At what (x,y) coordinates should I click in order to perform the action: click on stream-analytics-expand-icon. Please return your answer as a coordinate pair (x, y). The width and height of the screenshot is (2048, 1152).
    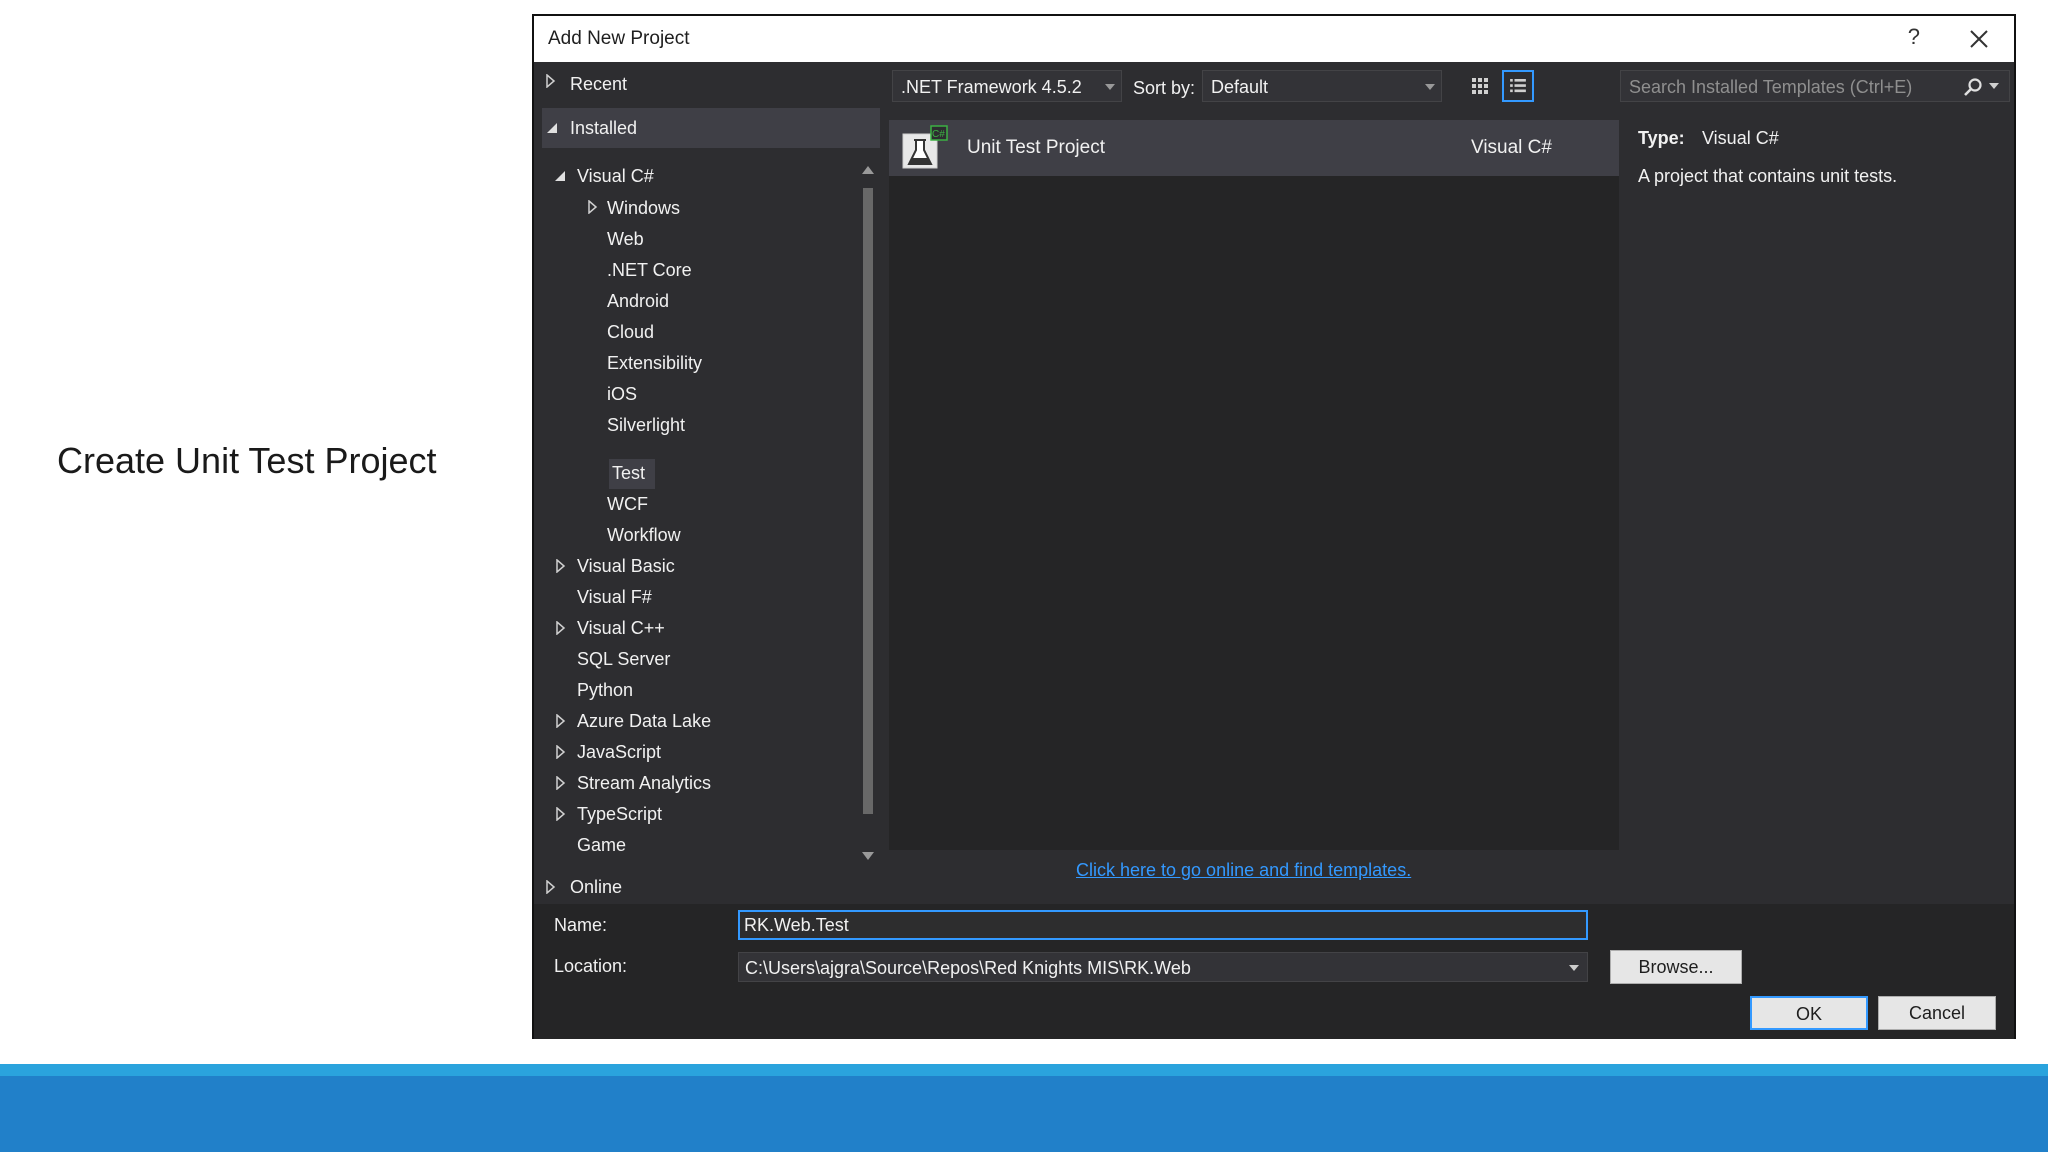
    Looking at the image, I should click on (561, 783).